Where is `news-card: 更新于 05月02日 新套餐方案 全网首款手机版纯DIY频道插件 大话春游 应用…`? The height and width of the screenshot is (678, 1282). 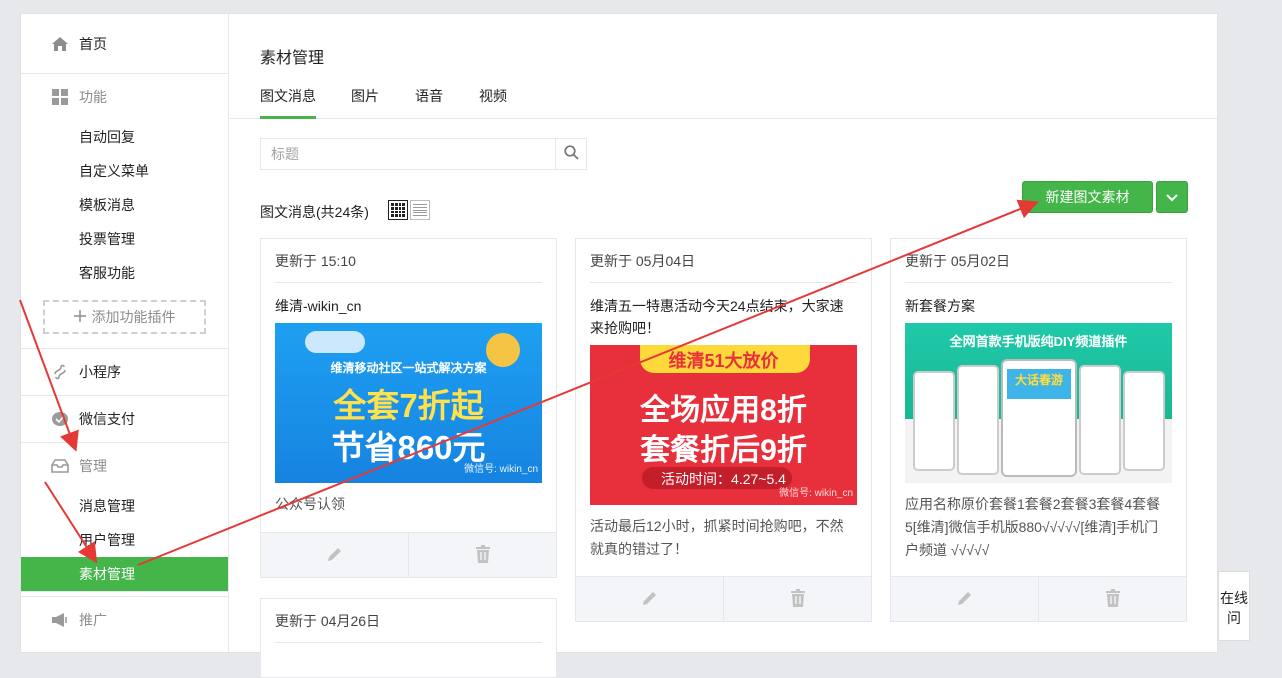 news-card: 更新于 05月02日 新套餐方案 全网首款手机版纯DIY频道插件 大话春游 应用… is located at coordinates (1038, 430).